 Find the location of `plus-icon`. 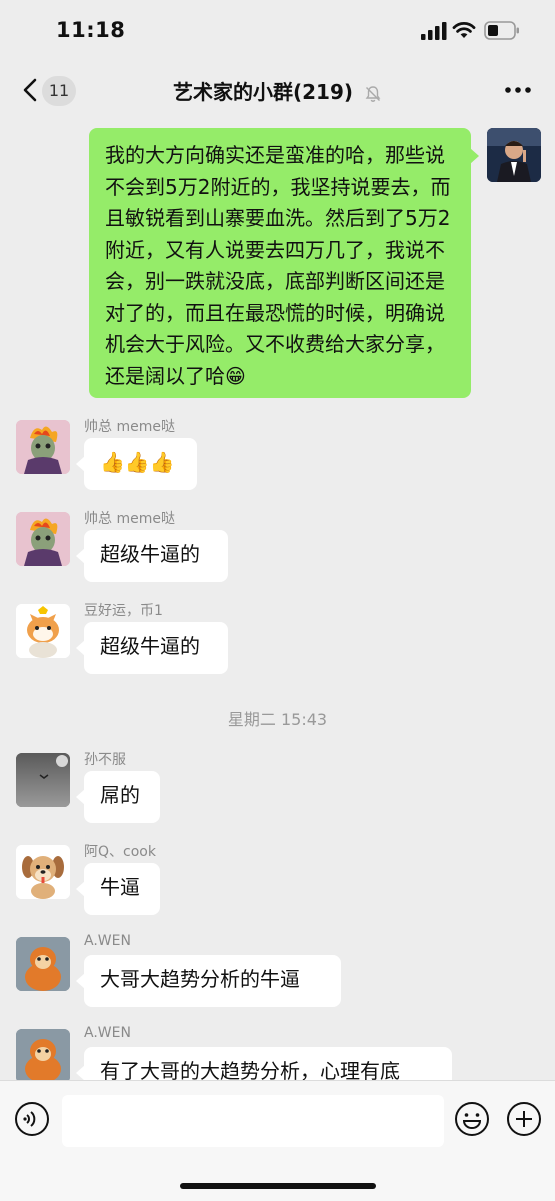

plus-icon is located at coordinates (524, 1119).